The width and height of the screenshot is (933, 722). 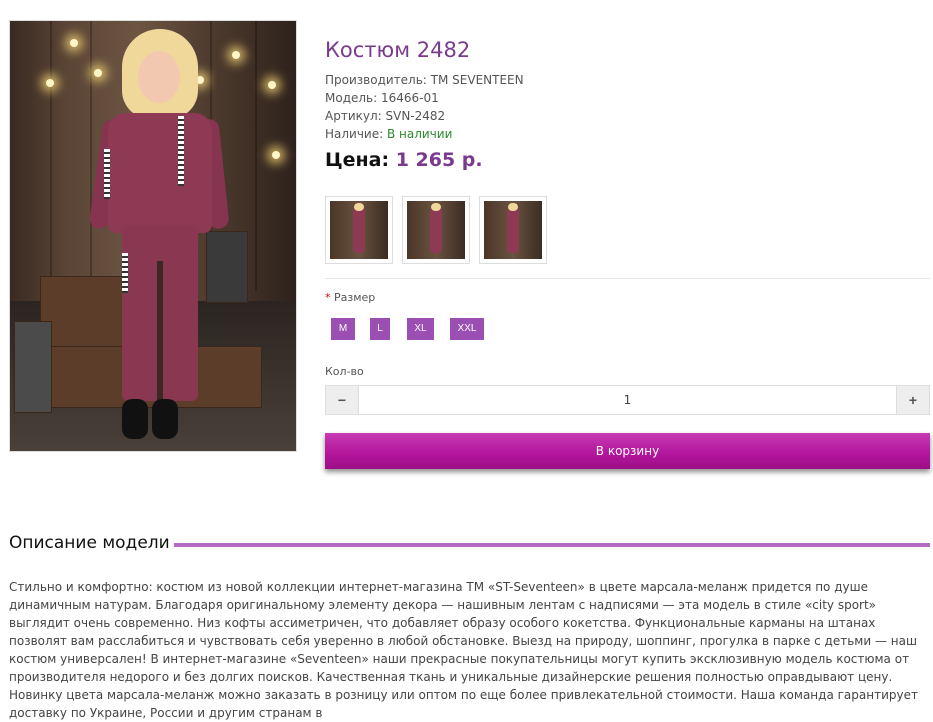 What do you see at coordinates (344, 371) in the screenshot?
I see `qty-label: Кол-во` at bounding box center [344, 371].